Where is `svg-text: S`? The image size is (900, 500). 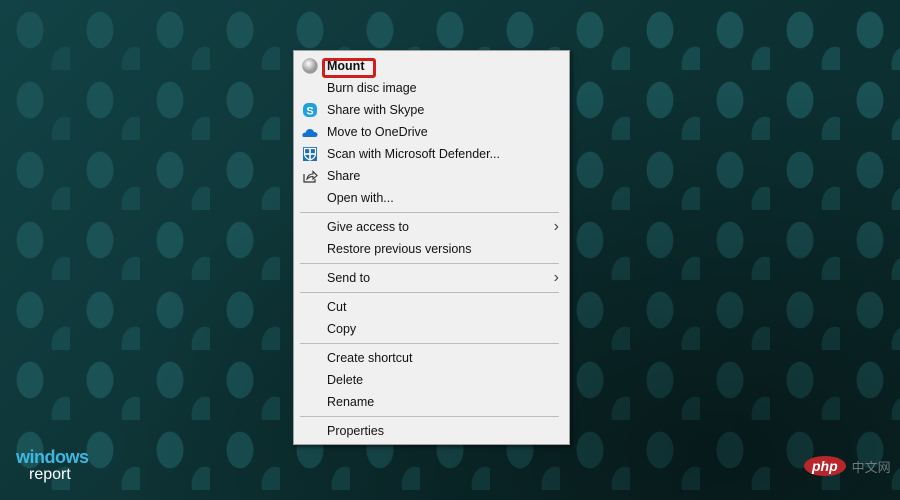 svg-text: S is located at coordinates (309, 112).